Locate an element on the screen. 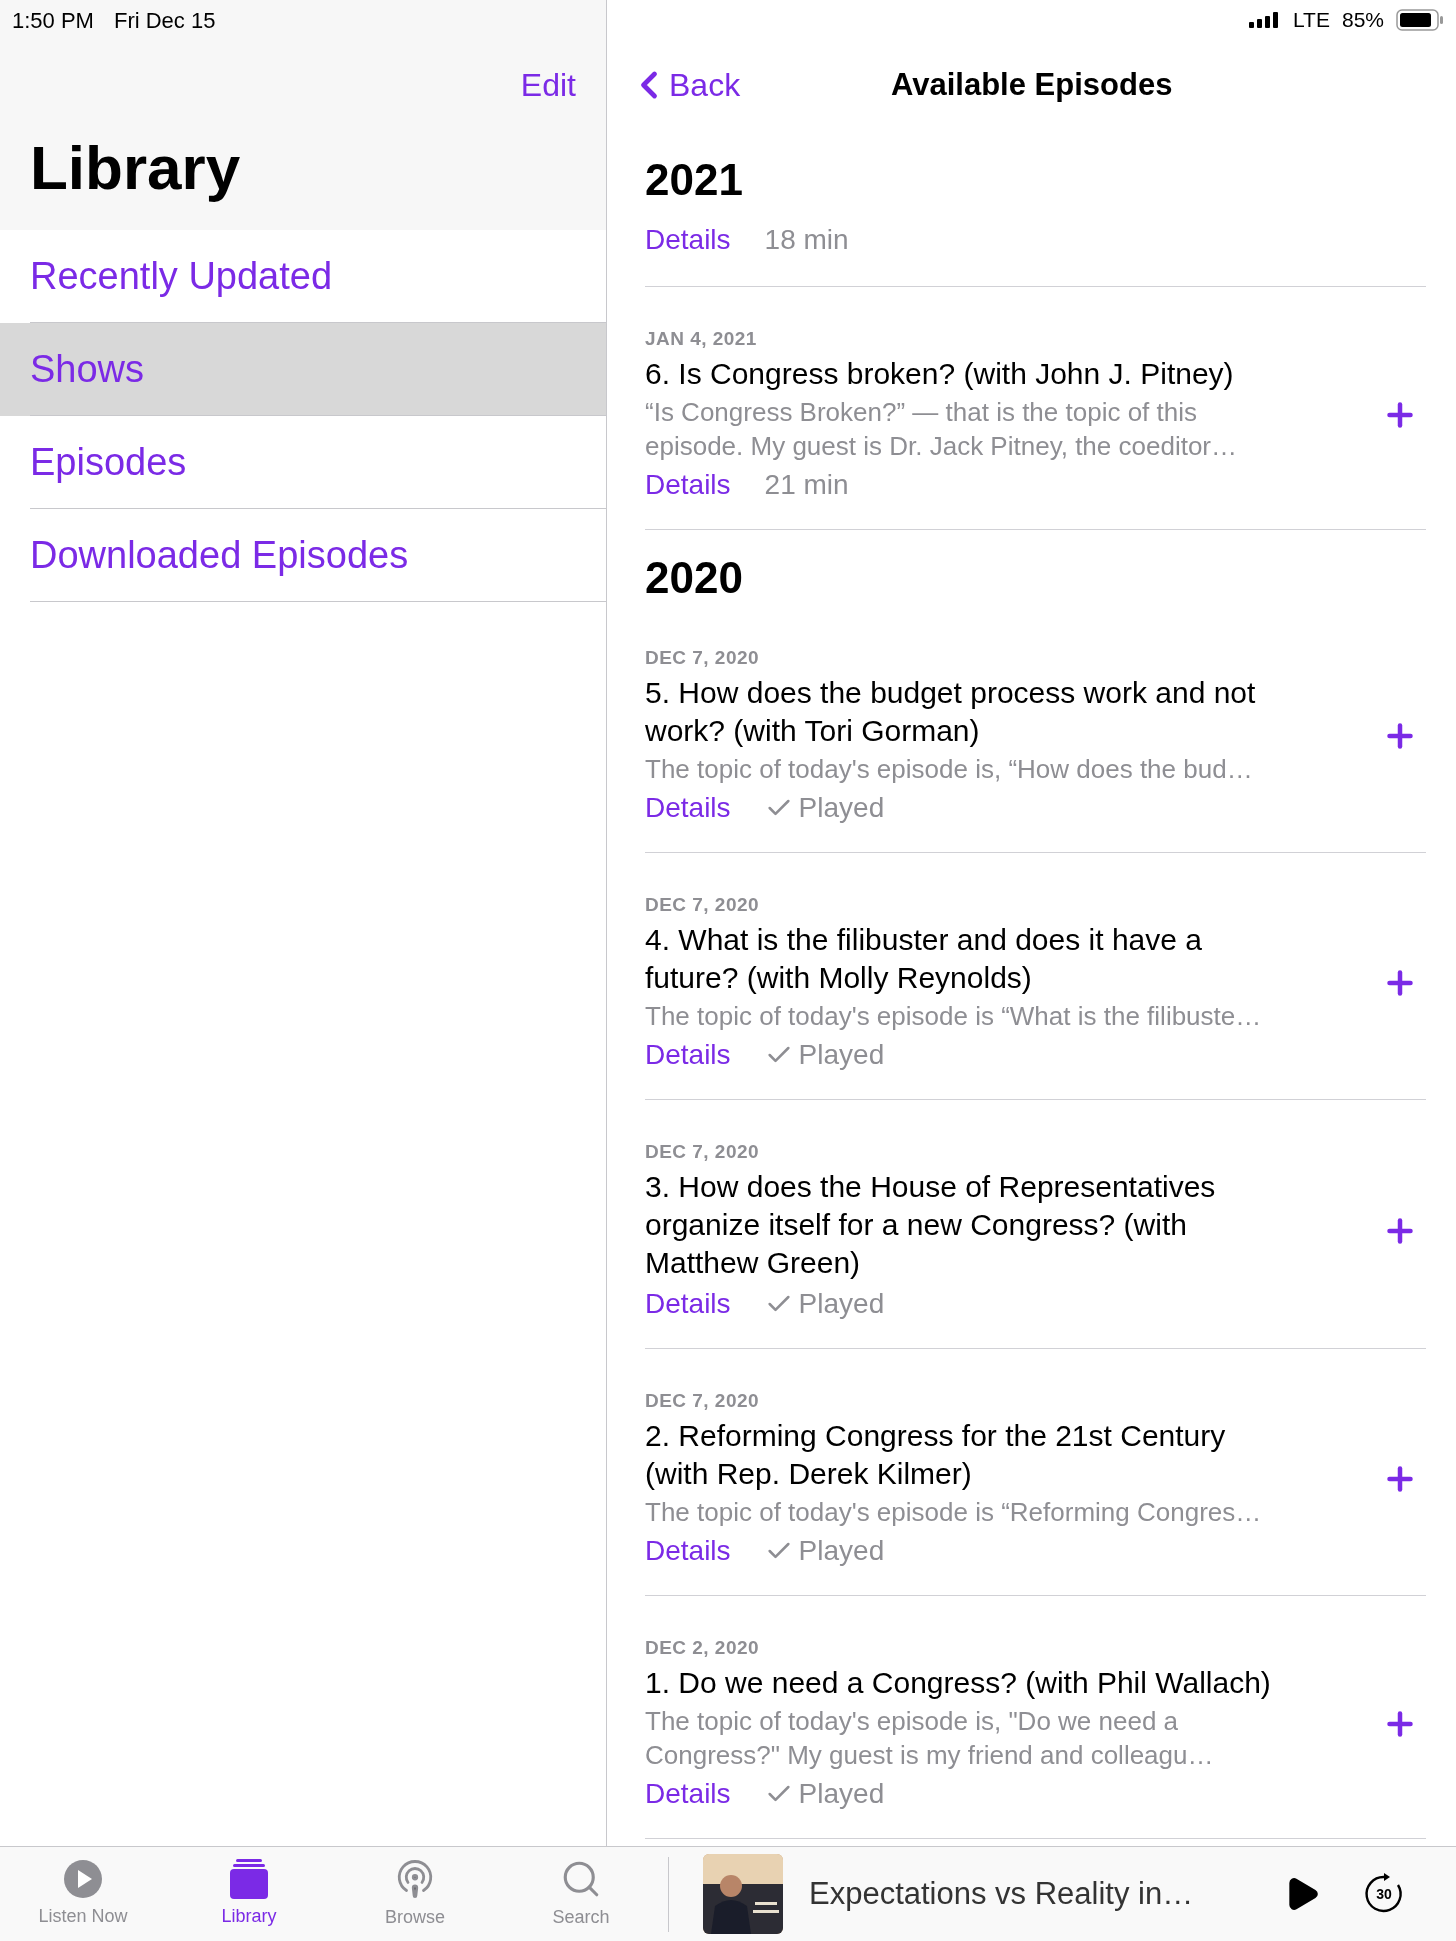 The width and height of the screenshot is (1456, 1941). tab-bar-item: Library is located at coordinates (249, 1894).